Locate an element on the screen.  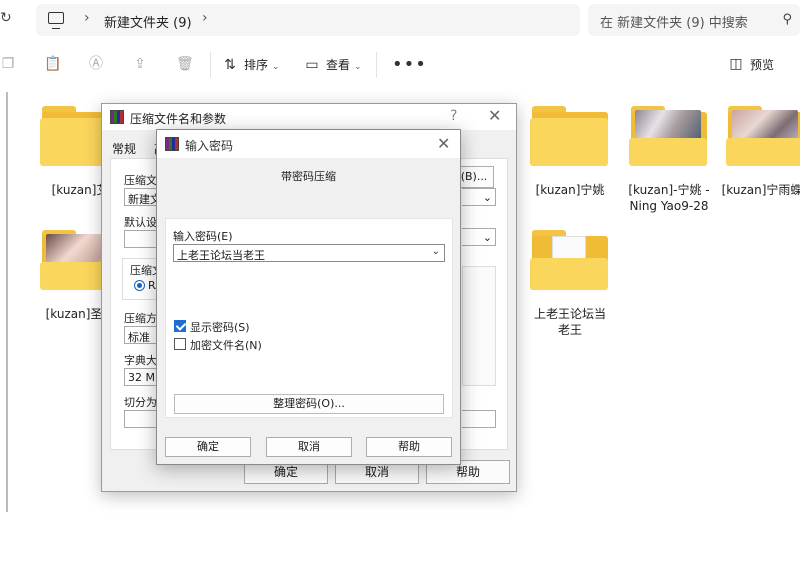
encrypt-filenames-checkbox is located at coordinates (180, 344).